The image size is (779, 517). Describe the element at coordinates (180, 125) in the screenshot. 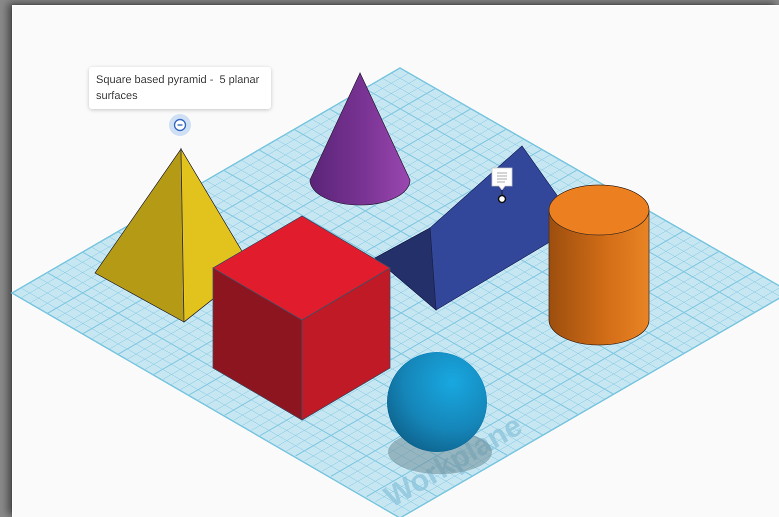

I see `collapse-icon` at that location.